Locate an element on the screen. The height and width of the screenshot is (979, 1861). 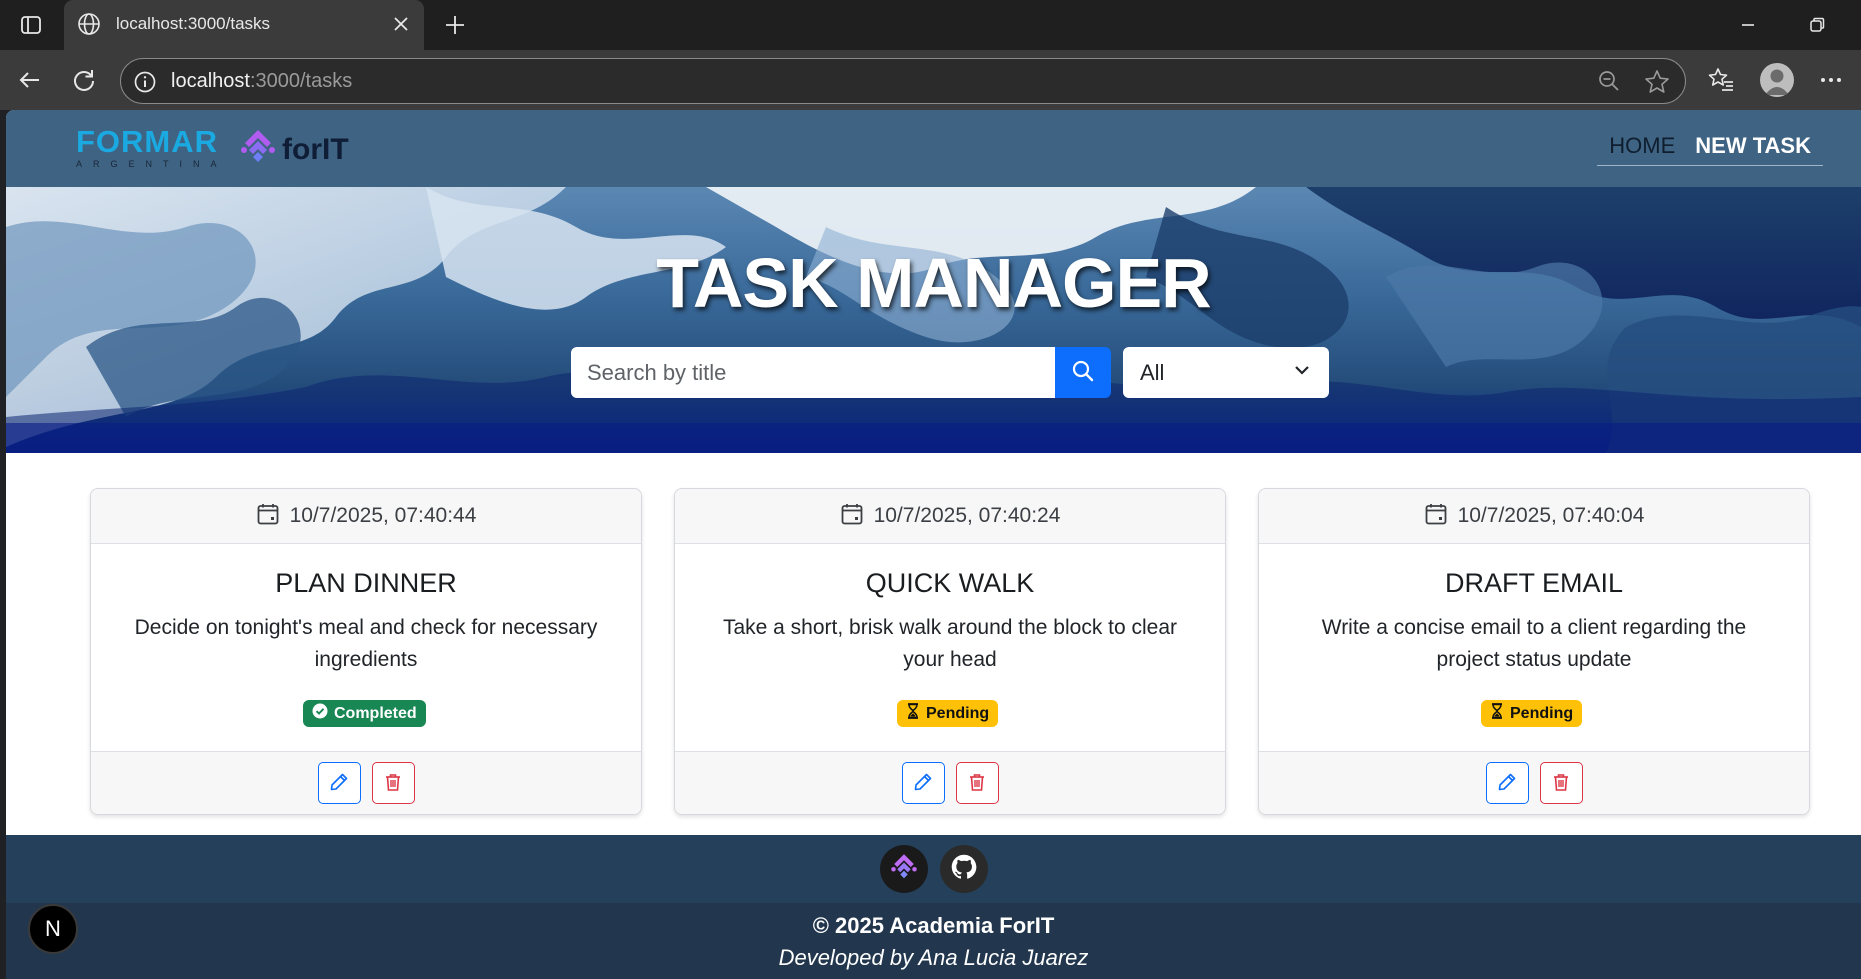
tab-title: localhost:3000/tasks is located at coordinates (193, 23).